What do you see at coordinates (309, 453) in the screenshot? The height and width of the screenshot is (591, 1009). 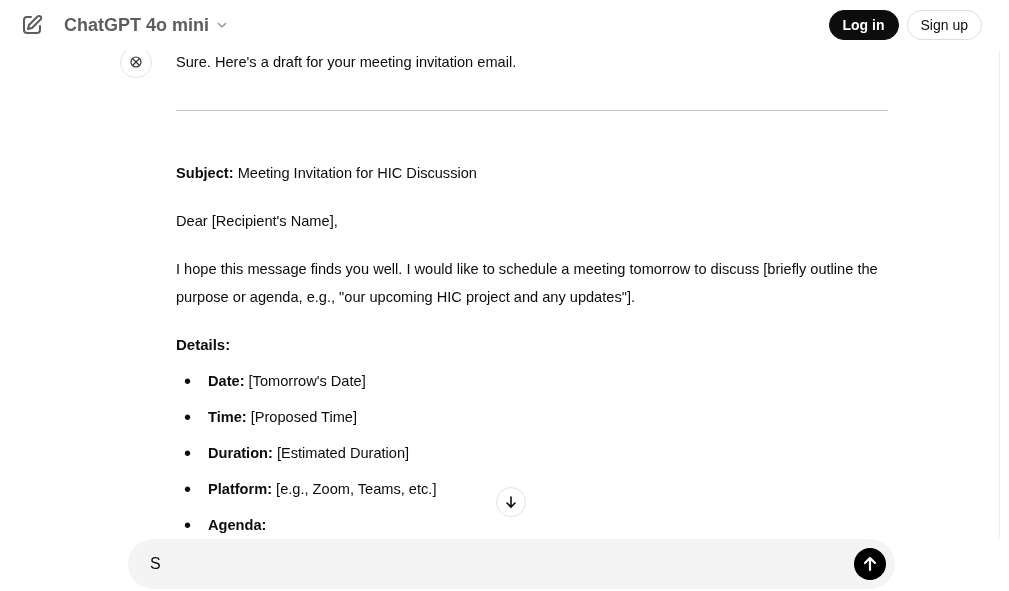 I see `list-item: Duration: [Estimated Duration]` at bounding box center [309, 453].